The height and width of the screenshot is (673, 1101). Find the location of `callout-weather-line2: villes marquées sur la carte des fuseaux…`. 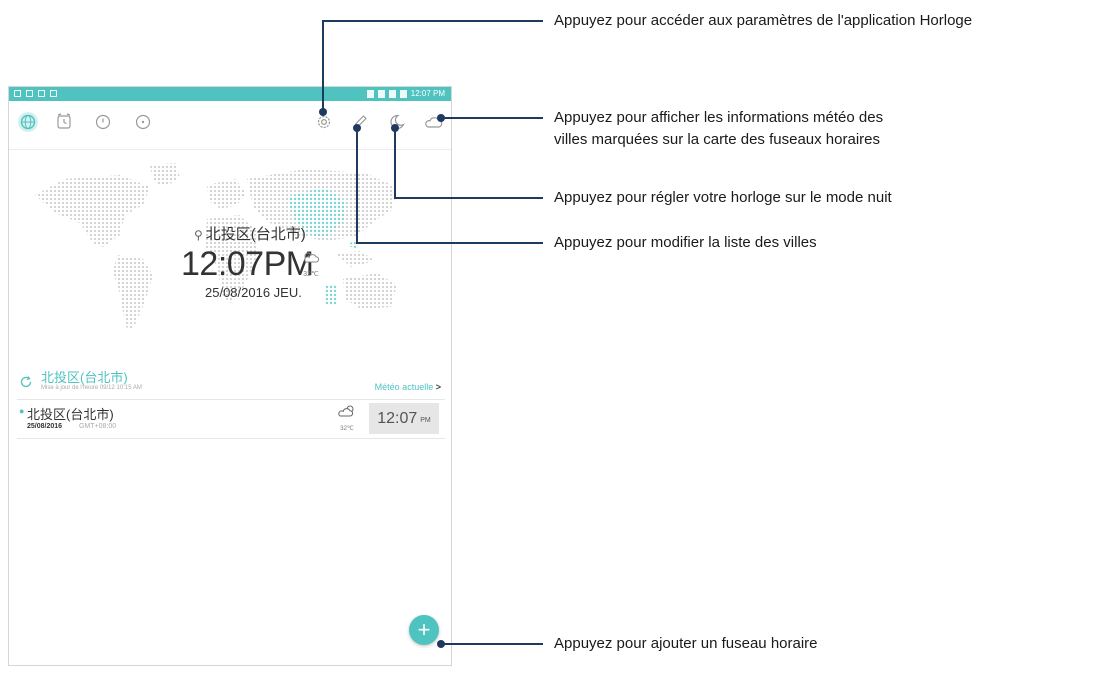

callout-weather-line2: villes marquées sur la carte des fuseaux… is located at coordinates (717, 139).